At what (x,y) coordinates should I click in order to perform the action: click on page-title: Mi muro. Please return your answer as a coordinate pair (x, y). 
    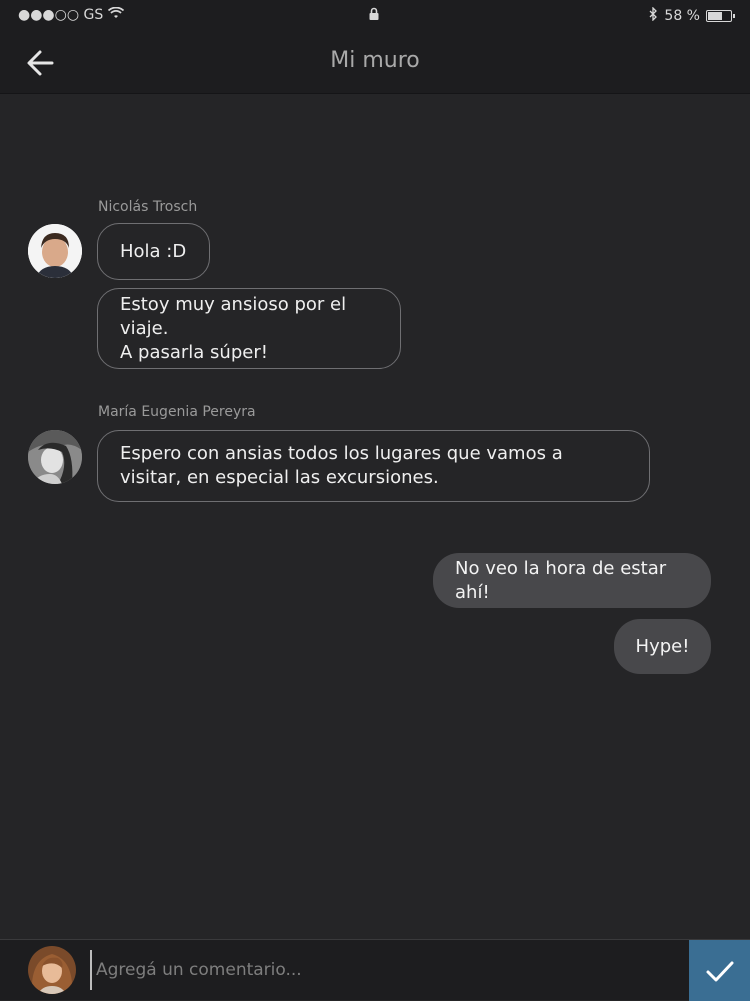
    Looking at the image, I should click on (375, 60).